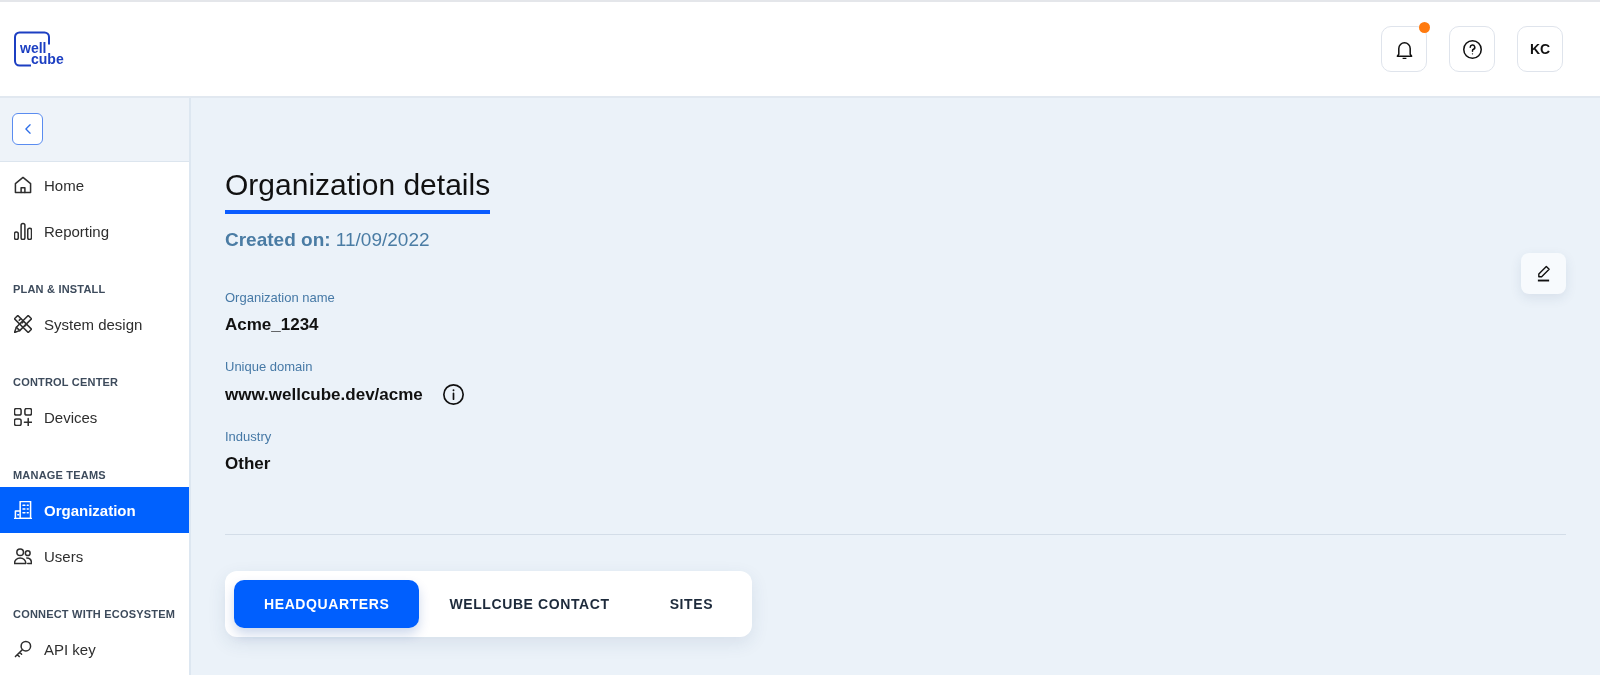 Image resolution: width=1600 pixels, height=675 pixels. I want to click on sidebar-item: Reporting, so click(94, 231).